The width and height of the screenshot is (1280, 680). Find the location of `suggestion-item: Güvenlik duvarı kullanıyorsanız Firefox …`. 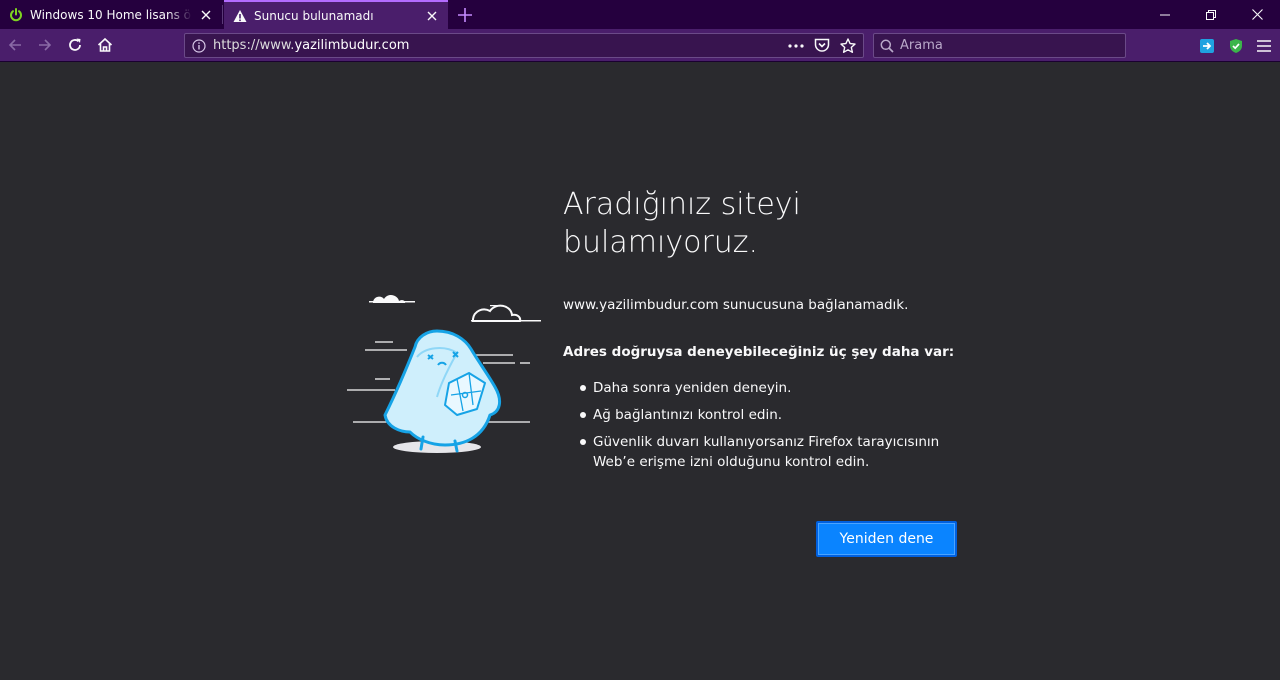

suggestion-item: Güvenlik duvarı kullanıyorsanız Firefox … is located at coordinates (763, 452).